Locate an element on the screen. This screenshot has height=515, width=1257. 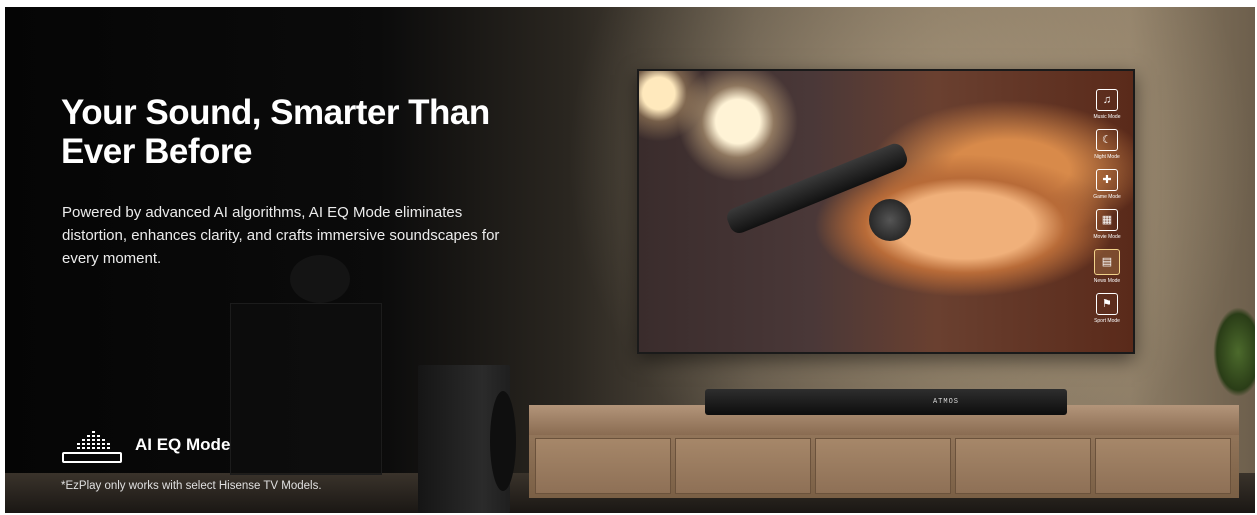
tv-console is located at coordinates (884, 451).